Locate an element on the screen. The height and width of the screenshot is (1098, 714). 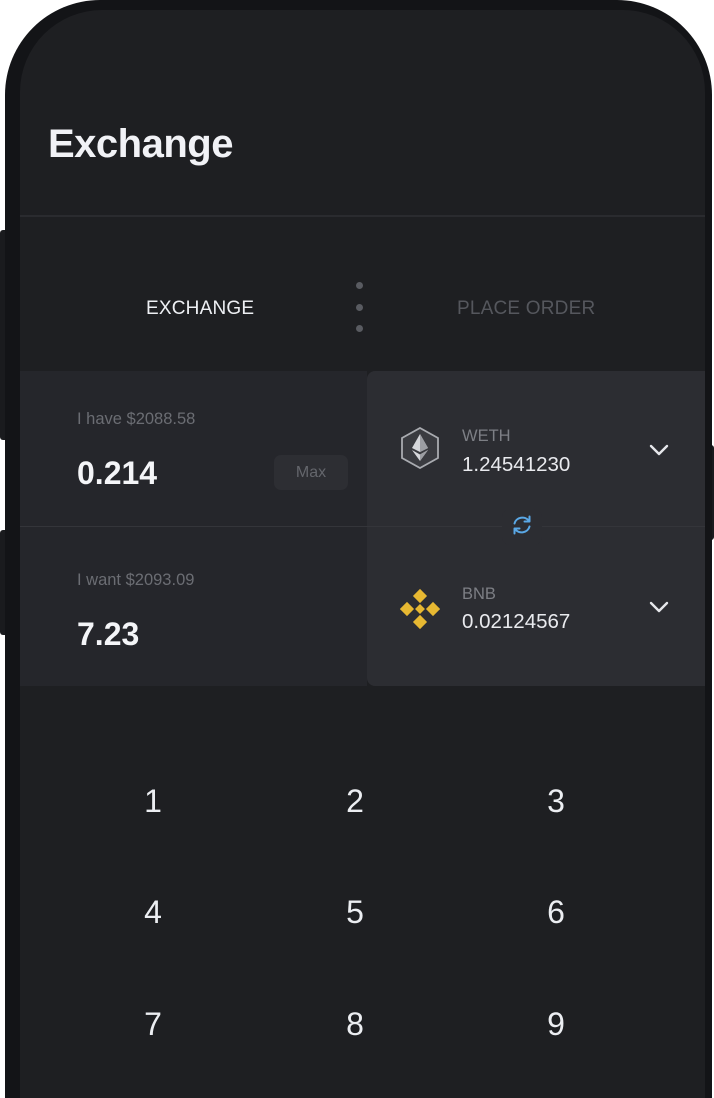
keypad-key-7: 7 is located at coordinates (153, 1024).